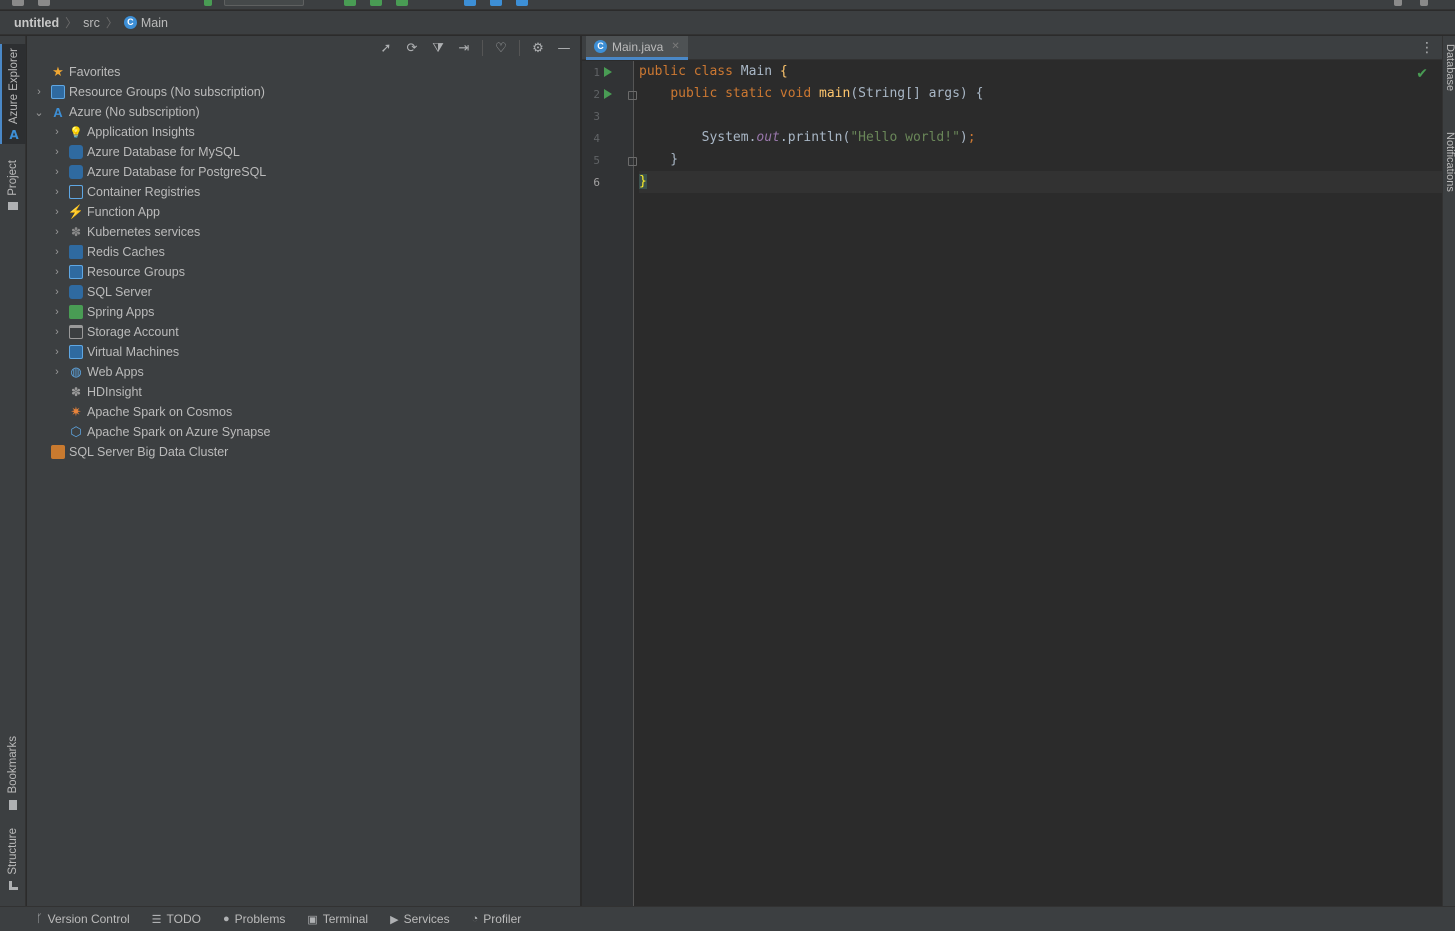  I want to click on tree-item-azure-root: ⌄ A Azure (No subscription), so click(116, 112).